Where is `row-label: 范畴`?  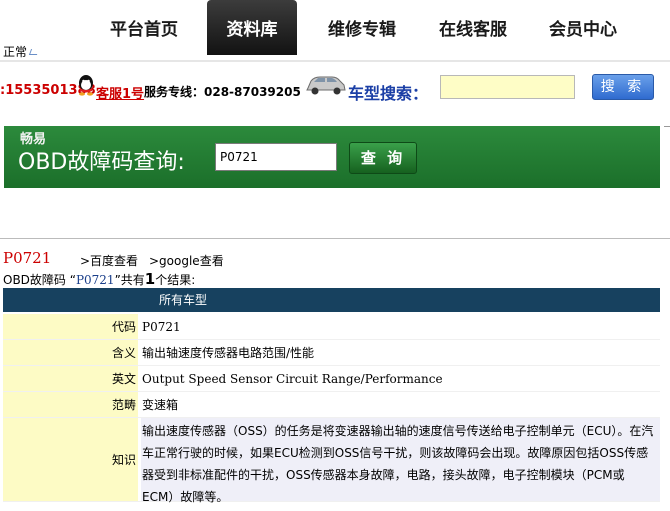
row-label: 范畴 is located at coordinates (70, 404).